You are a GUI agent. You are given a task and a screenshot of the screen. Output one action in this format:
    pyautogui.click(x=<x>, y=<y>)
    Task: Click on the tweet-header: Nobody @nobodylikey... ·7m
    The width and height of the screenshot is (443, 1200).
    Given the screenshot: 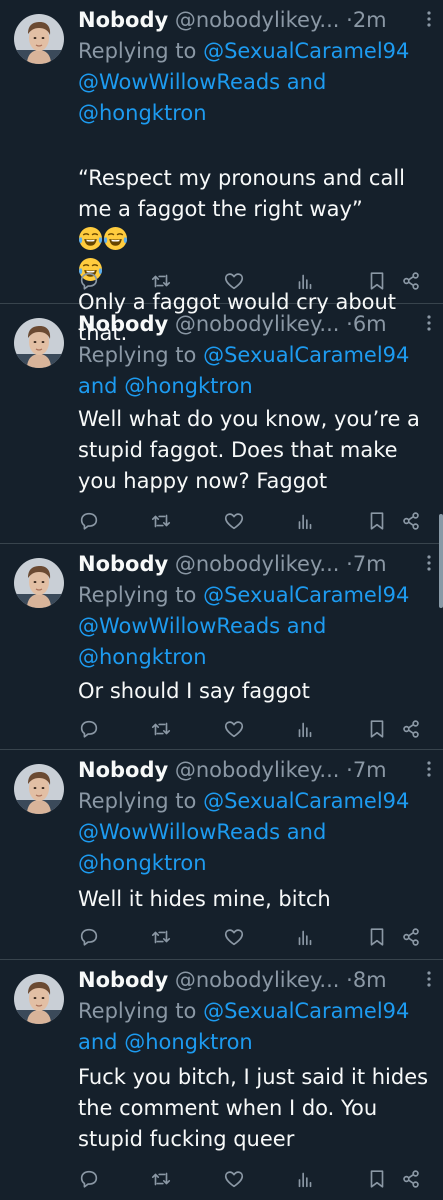 What is the action you would take?
    pyautogui.click(x=255, y=564)
    